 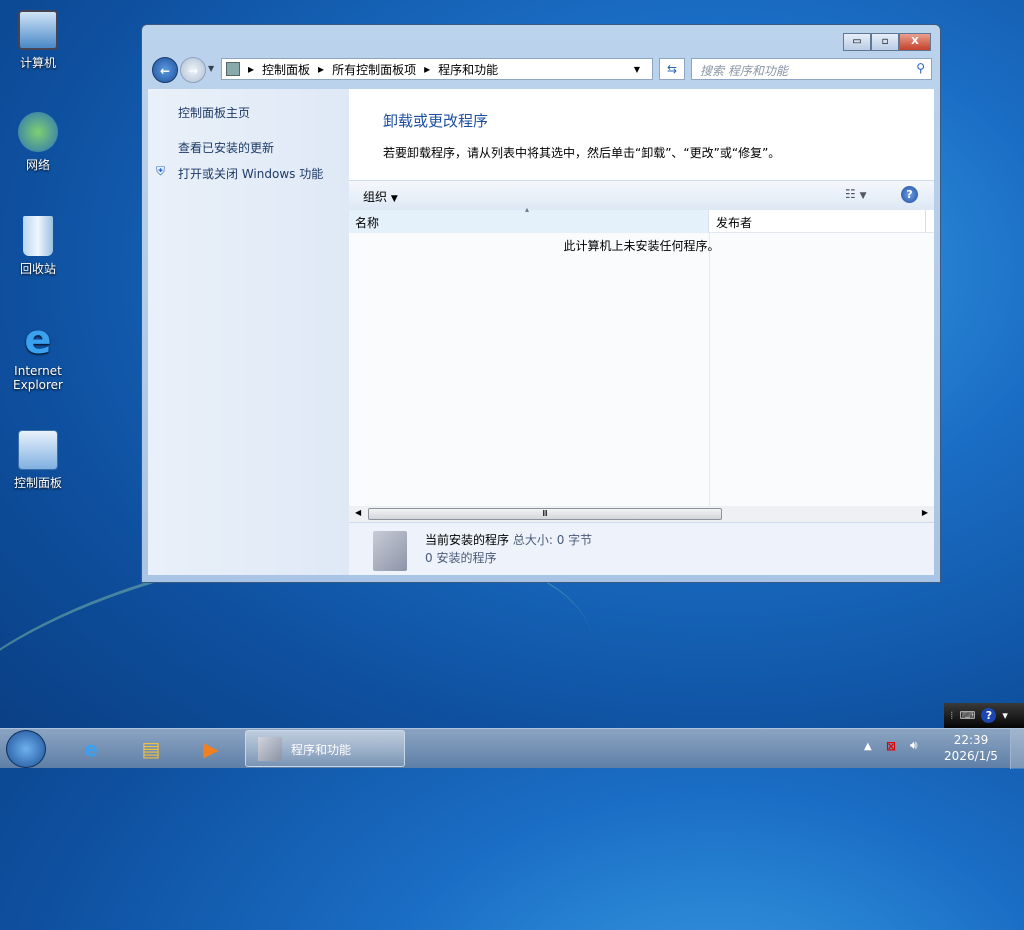 I want to click on sidebar-item-home: 控制面板主页, so click(x=214, y=112).